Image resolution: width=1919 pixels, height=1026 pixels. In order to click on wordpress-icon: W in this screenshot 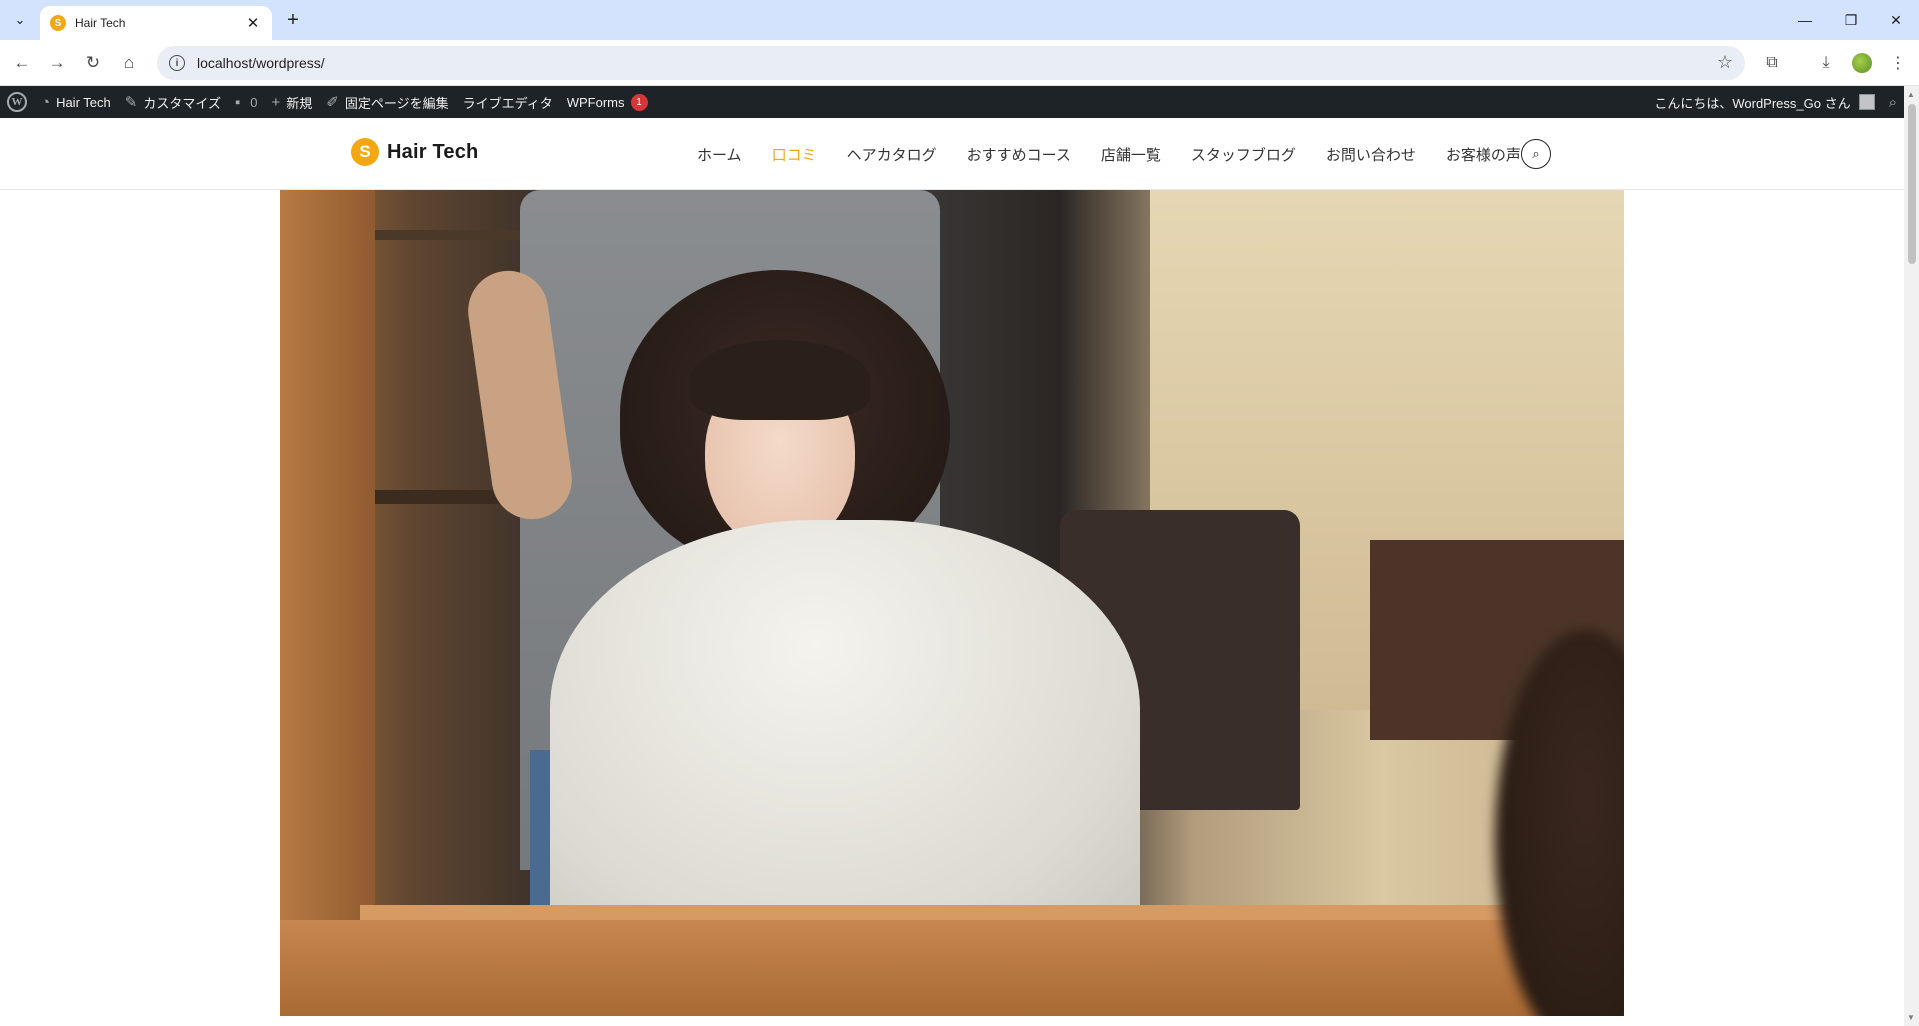, I will do `click(17, 102)`.